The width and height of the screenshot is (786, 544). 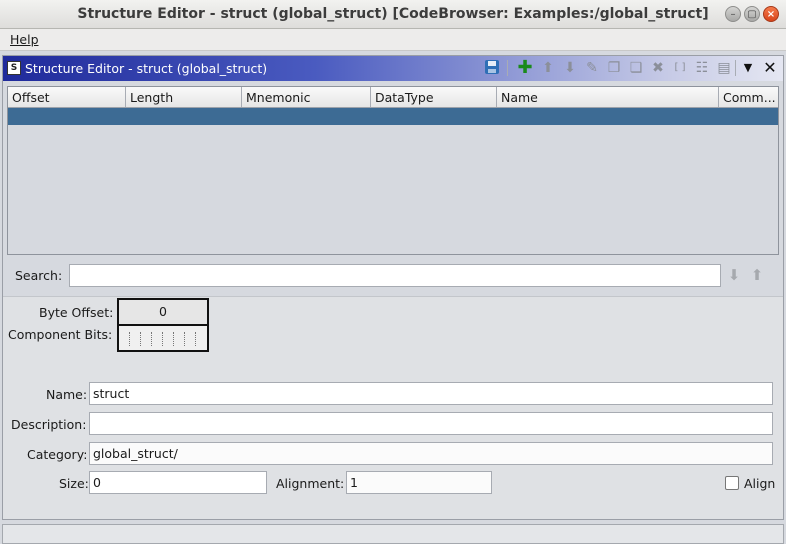 I want to click on alignment-field: 1, so click(x=419, y=482).